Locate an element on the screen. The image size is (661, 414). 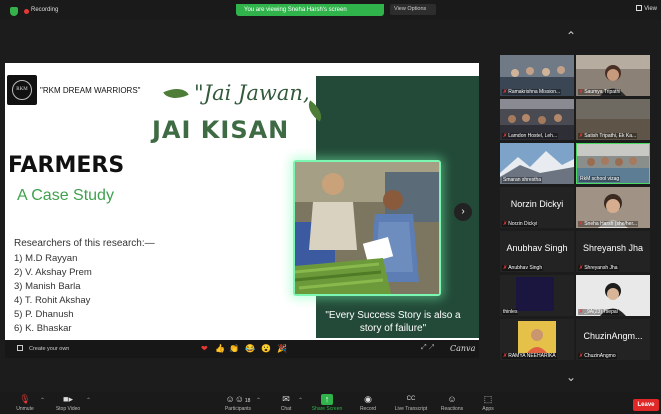
team-name: "RKM DREAM WARRIORS" is located at coordinates (90, 90).